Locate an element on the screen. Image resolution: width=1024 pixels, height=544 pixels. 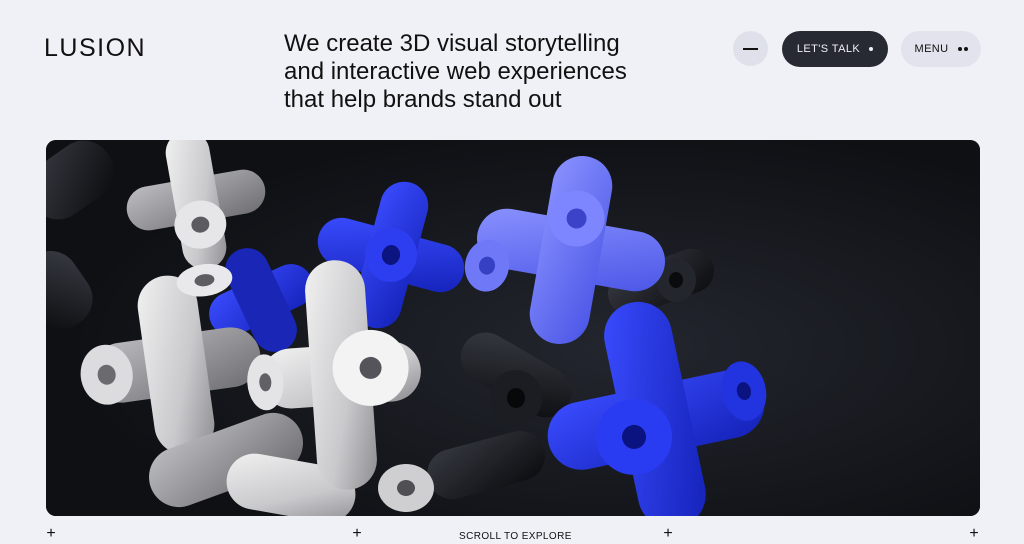
logo: LUSION is located at coordinates (95, 48).